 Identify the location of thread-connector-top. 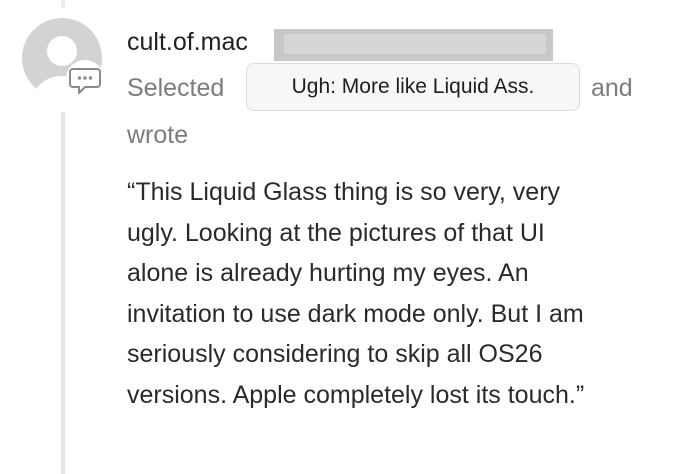
(63, 4).